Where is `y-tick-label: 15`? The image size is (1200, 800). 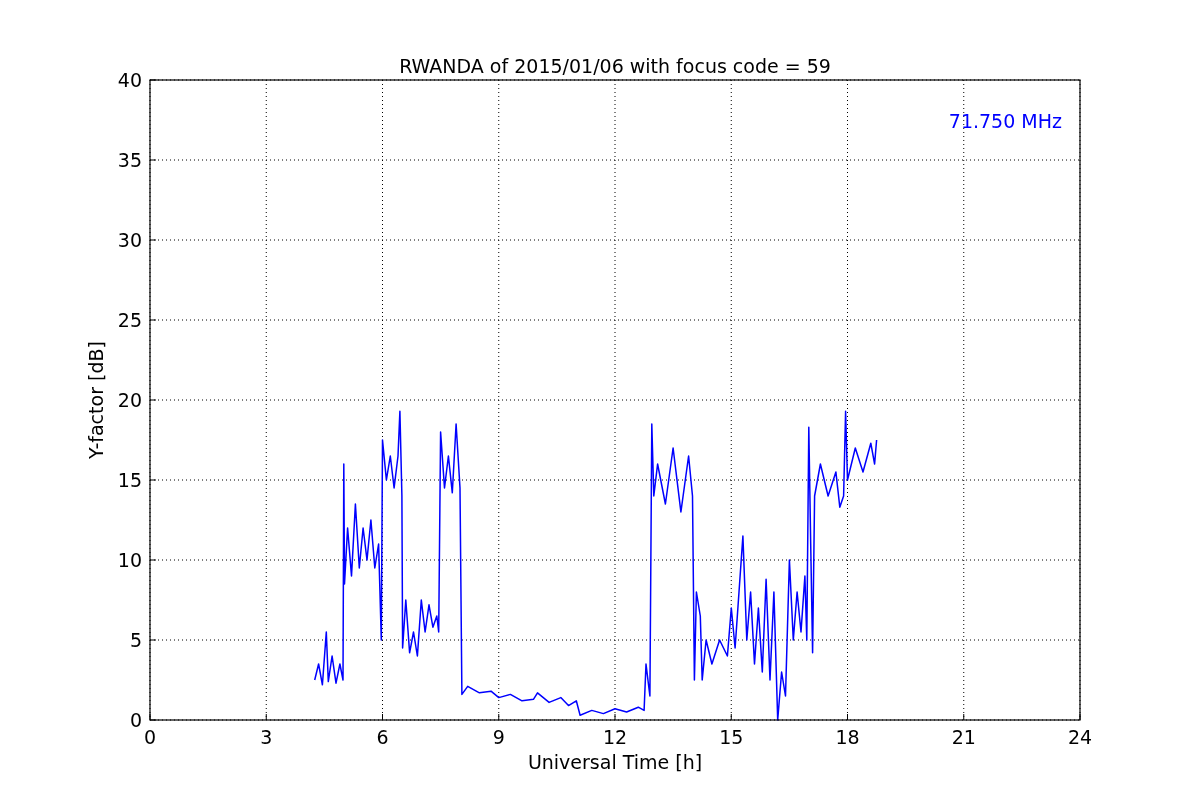 y-tick-label: 15 is located at coordinates (129, 480).